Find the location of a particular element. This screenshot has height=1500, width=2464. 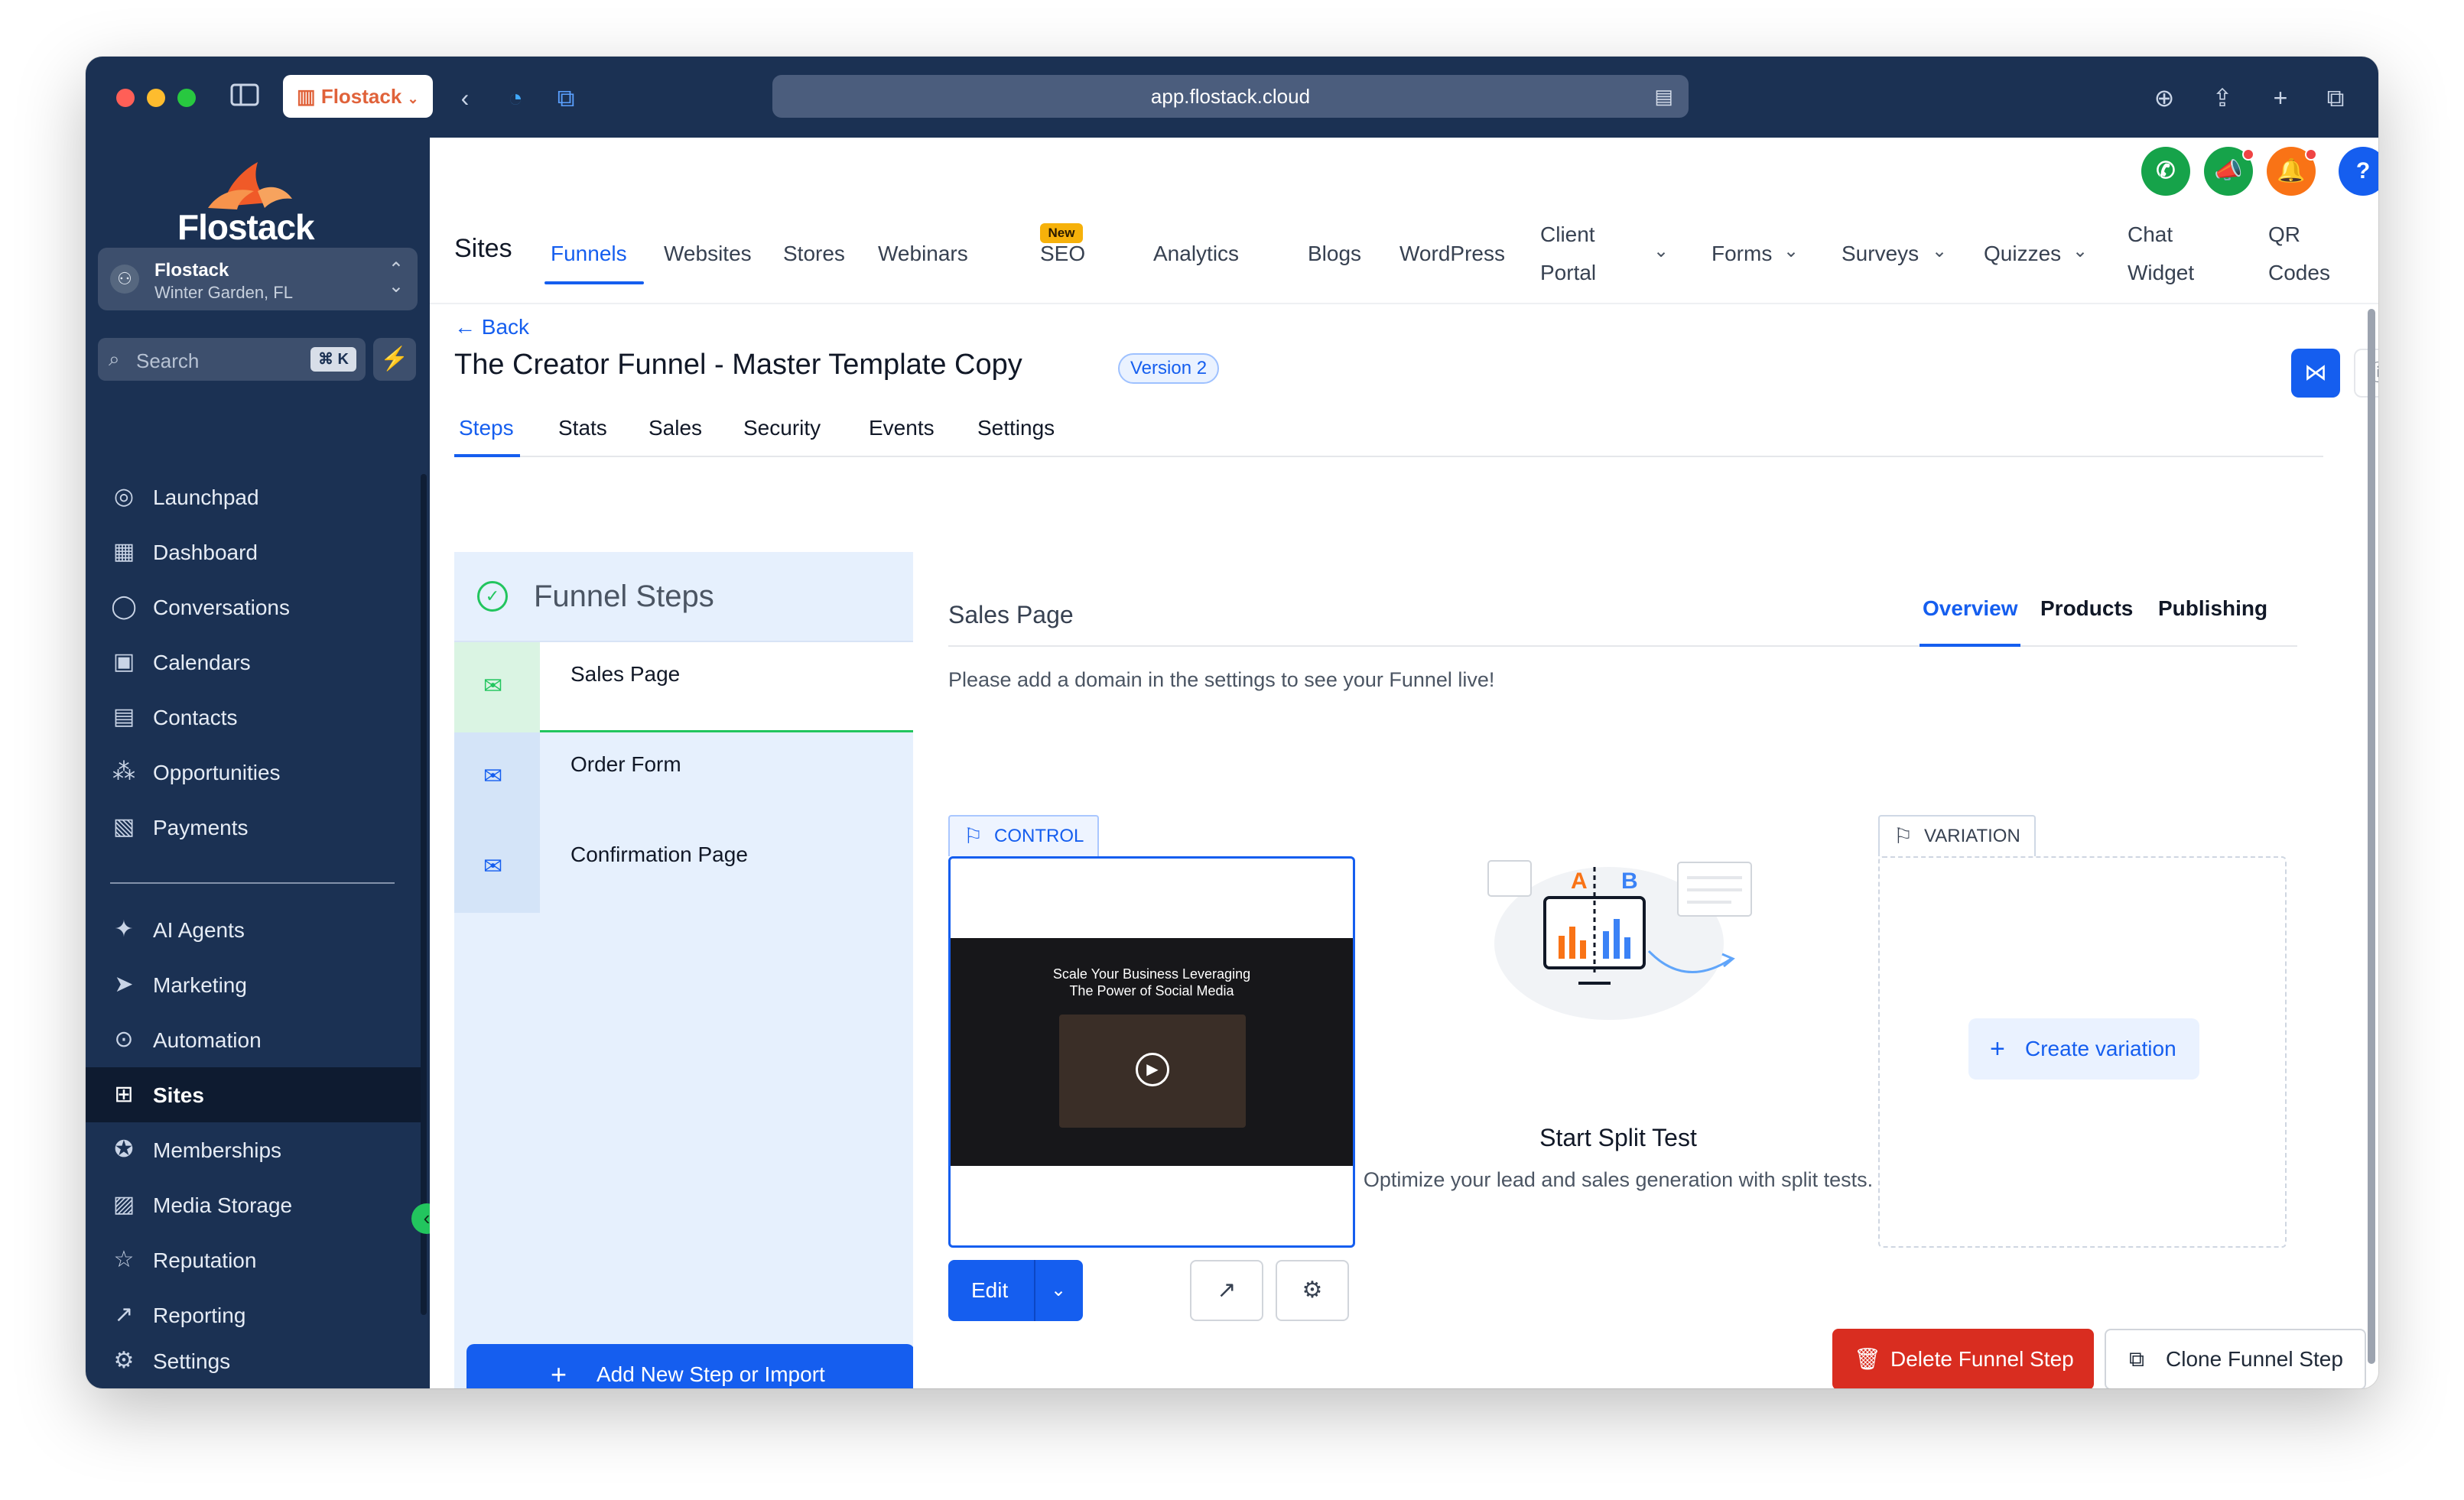

trash-icon: 🗑 is located at coordinates (1867, 1359).